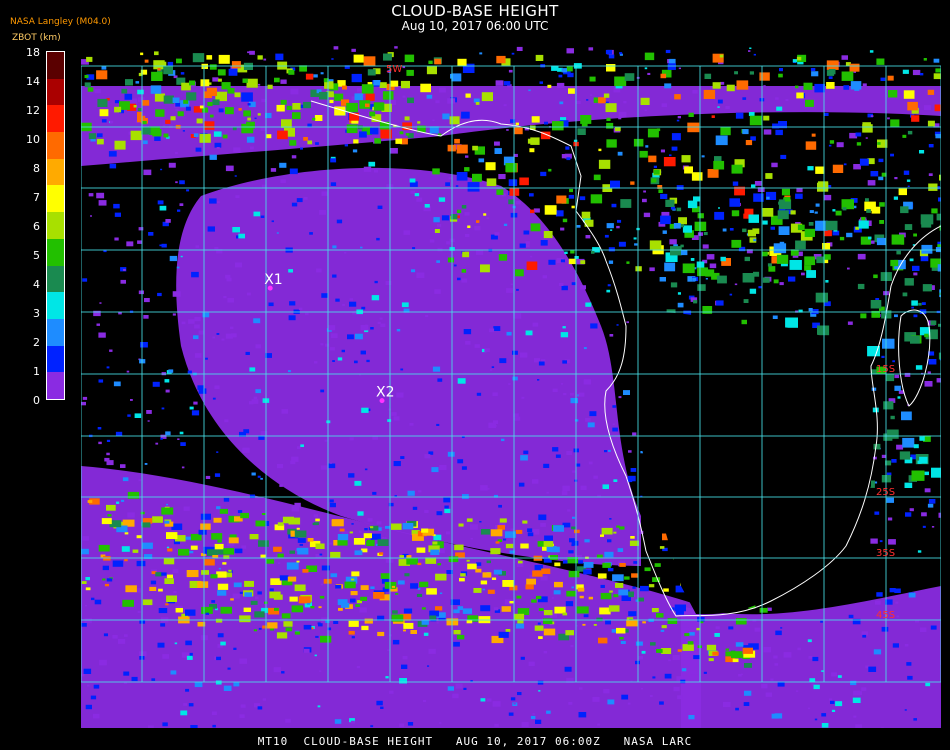 The width and height of the screenshot is (950, 750). What do you see at coordinates (475, 26) in the screenshot?
I see `map-timestamp: Aug 10, 2017 06:00 UTC` at bounding box center [475, 26].